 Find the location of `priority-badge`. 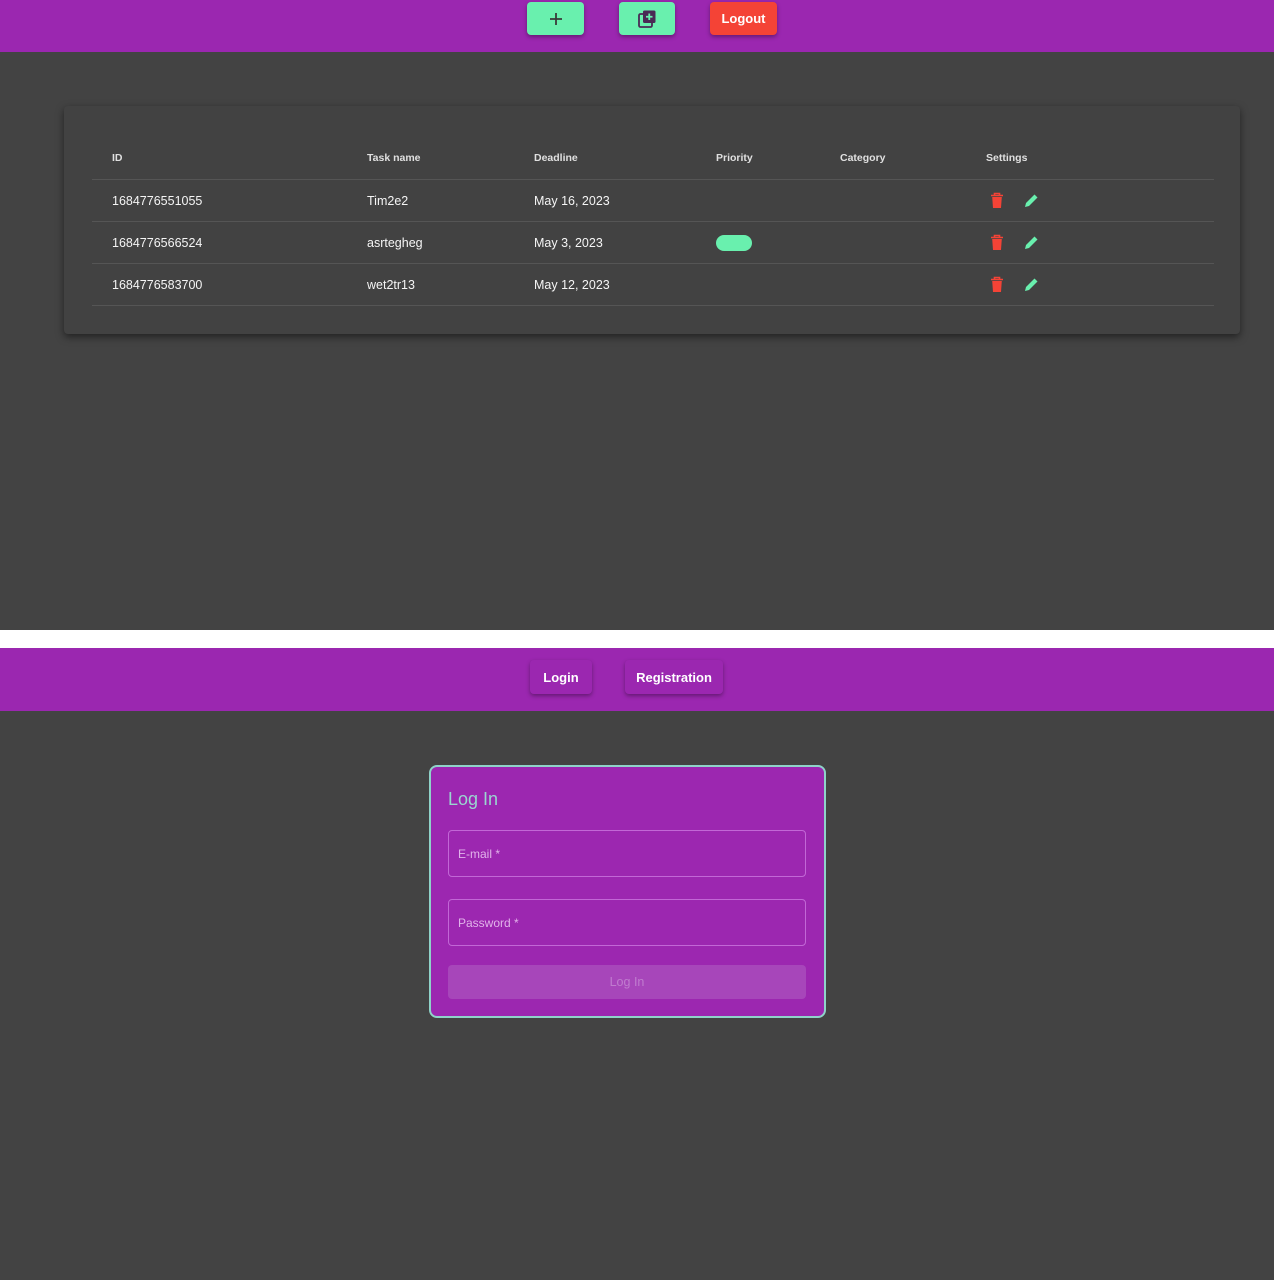

priority-badge is located at coordinates (734, 242).